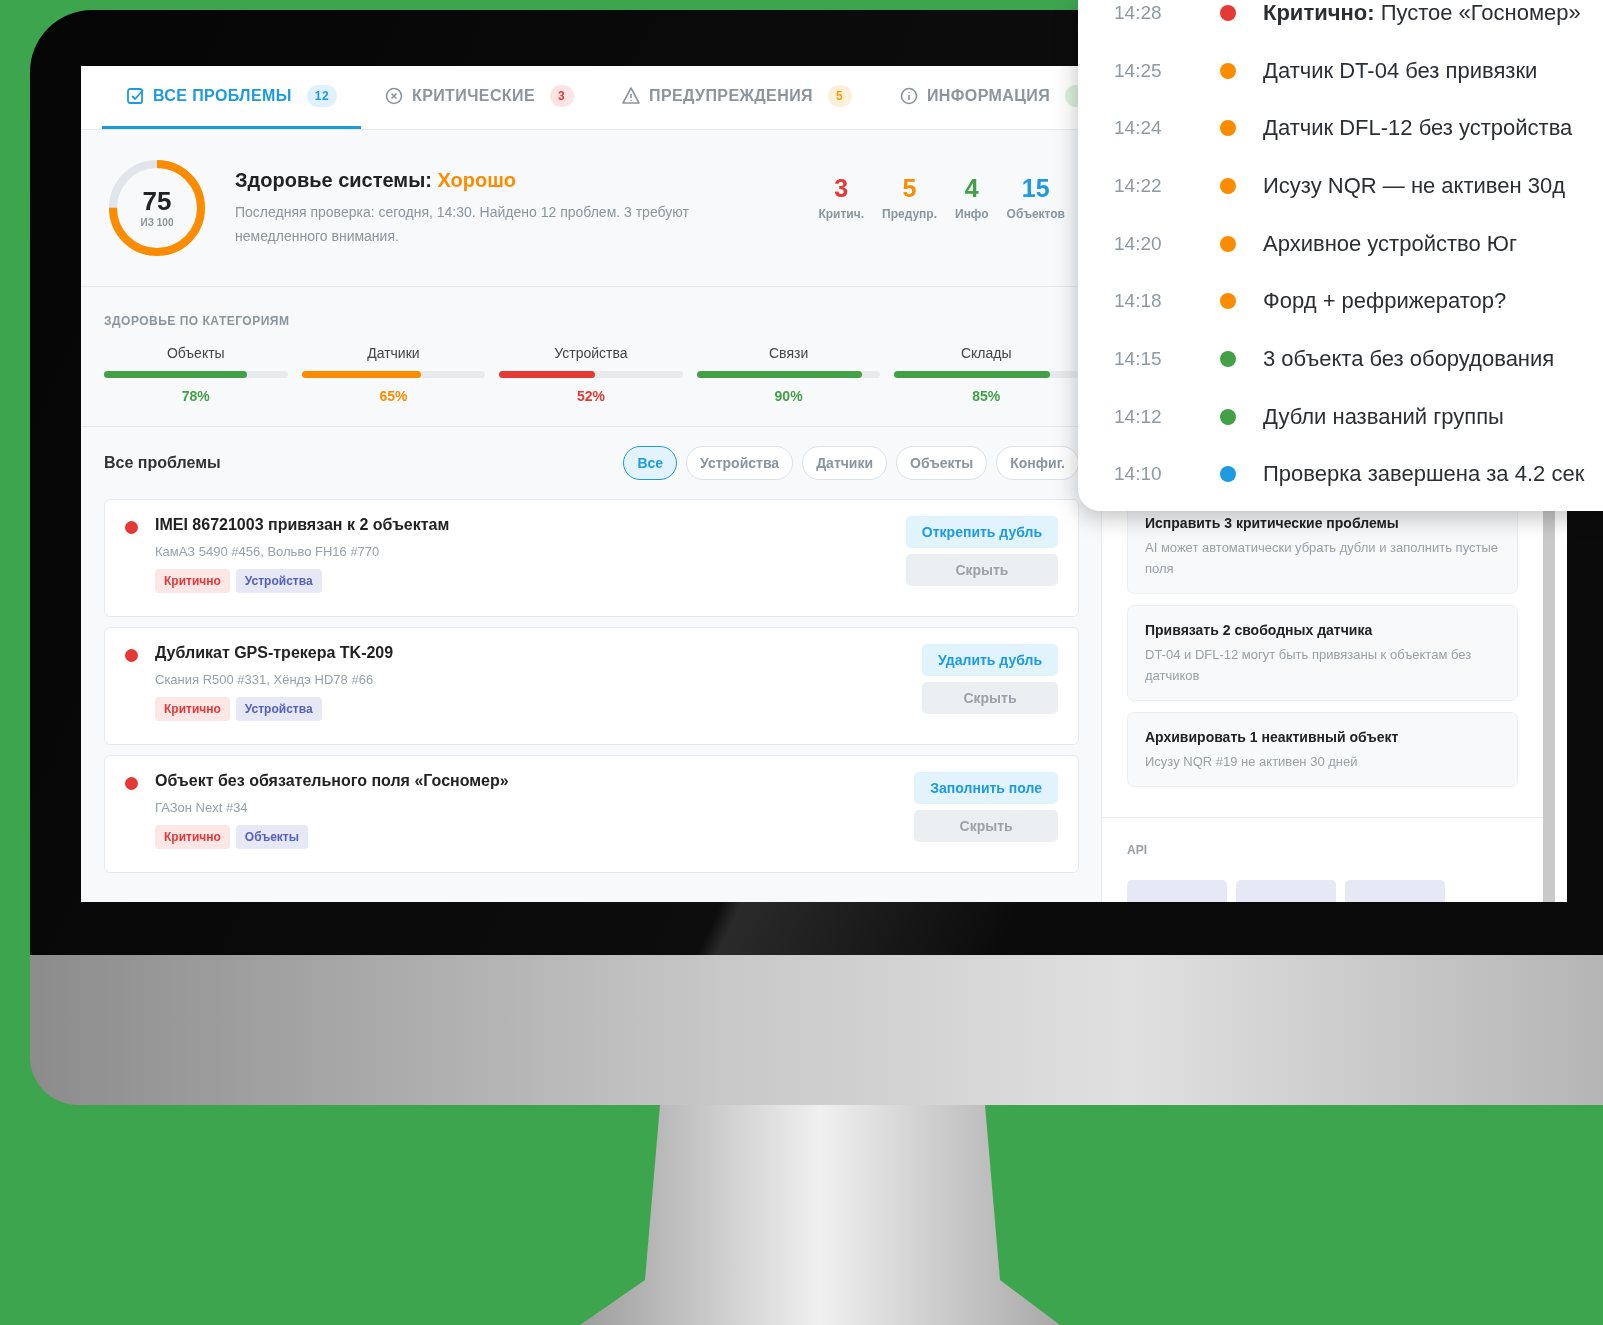 The height and width of the screenshot is (1325, 1603). What do you see at coordinates (841, 188) in the screenshot?
I see `stat-value: 3` at bounding box center [841, 188].